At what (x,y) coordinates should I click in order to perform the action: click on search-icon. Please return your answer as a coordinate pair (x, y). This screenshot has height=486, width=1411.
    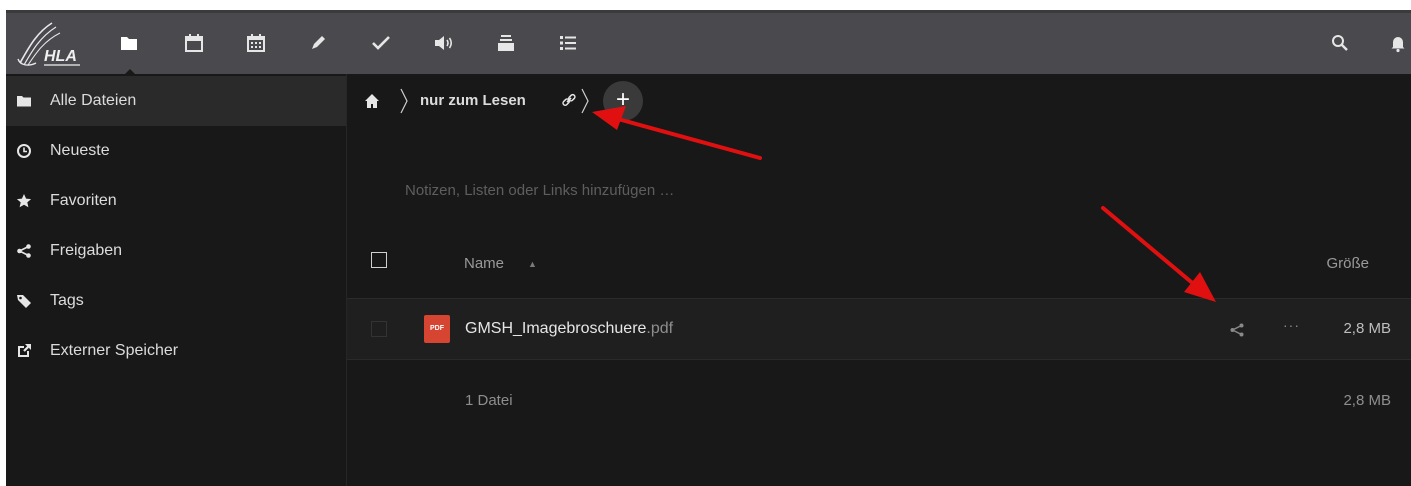
    Looking at the image, I should click on (1340, 43).